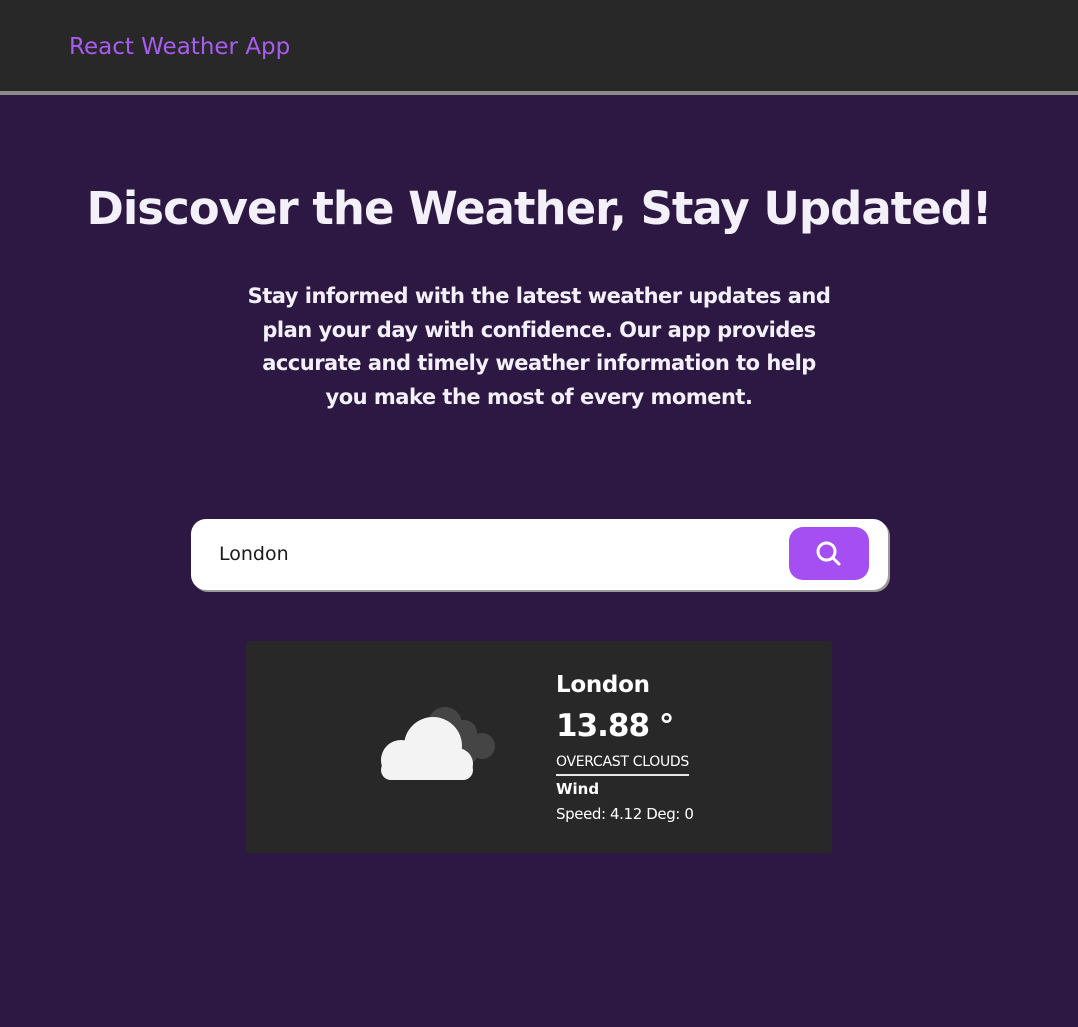 Image resolution: width=1078 pixels, height=1027 pixels. What do you see at coordinates (179, 47) in the screenshot?
I see `brand-link: React Weather App` at bounding box center [179, 47].